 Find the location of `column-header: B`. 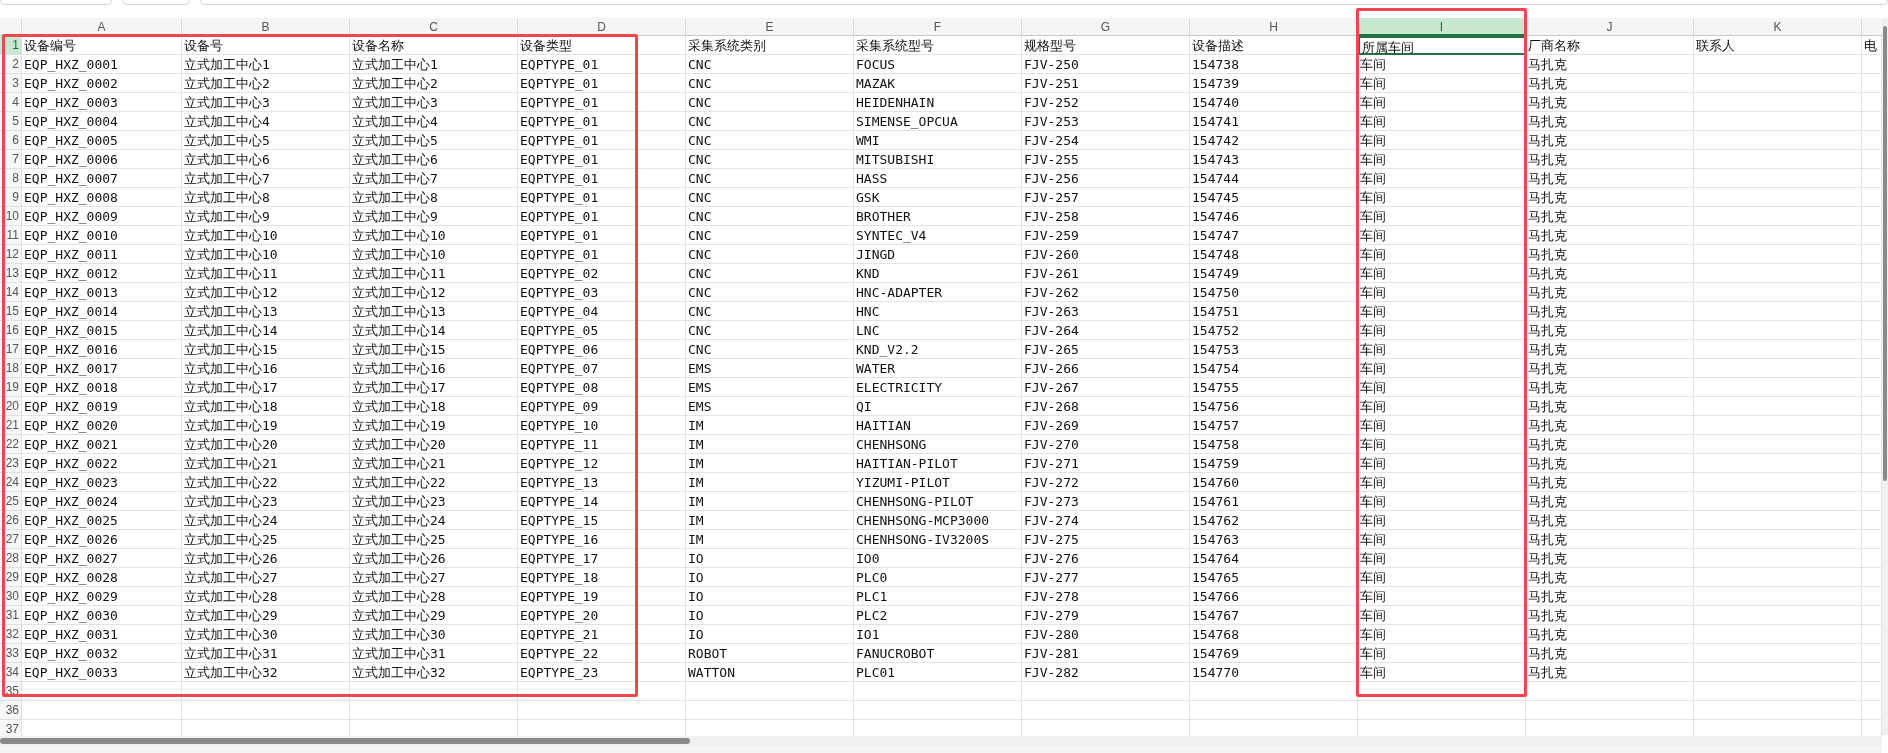

column-header: B is located at coordinates (266, 27).